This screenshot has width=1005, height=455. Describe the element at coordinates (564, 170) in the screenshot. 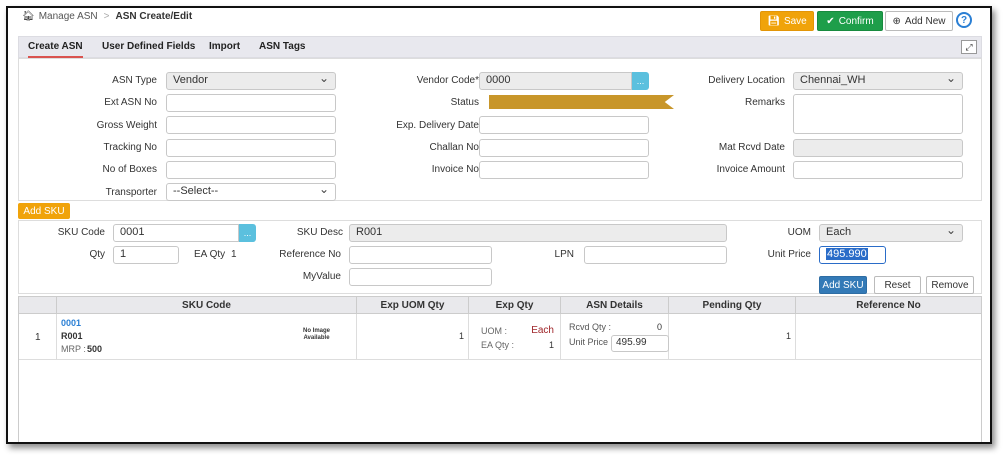

I see `invoice-no-input` at that location.